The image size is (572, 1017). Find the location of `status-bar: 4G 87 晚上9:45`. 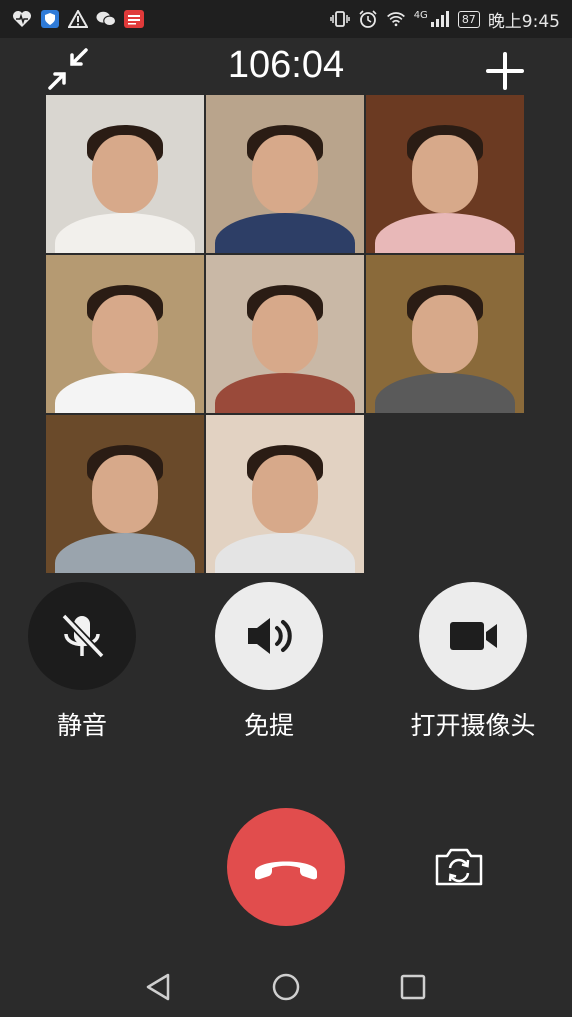

status-bar: 4G 87 晚上9:45 is located at coordinates (286, 19).